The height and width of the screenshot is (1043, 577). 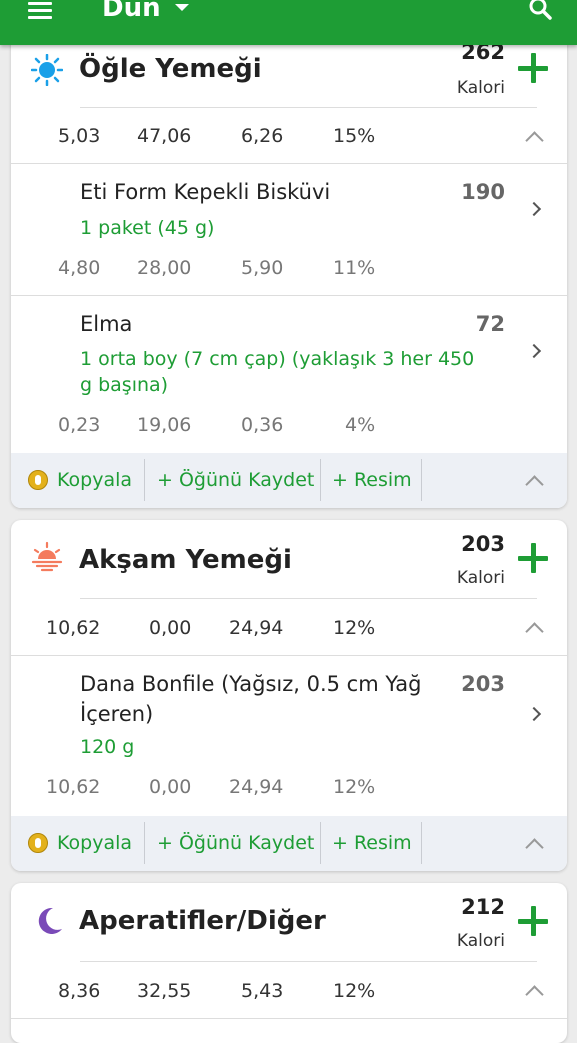 I want to click on food-macro-rdi: 4%, so click(x=360, y=425).